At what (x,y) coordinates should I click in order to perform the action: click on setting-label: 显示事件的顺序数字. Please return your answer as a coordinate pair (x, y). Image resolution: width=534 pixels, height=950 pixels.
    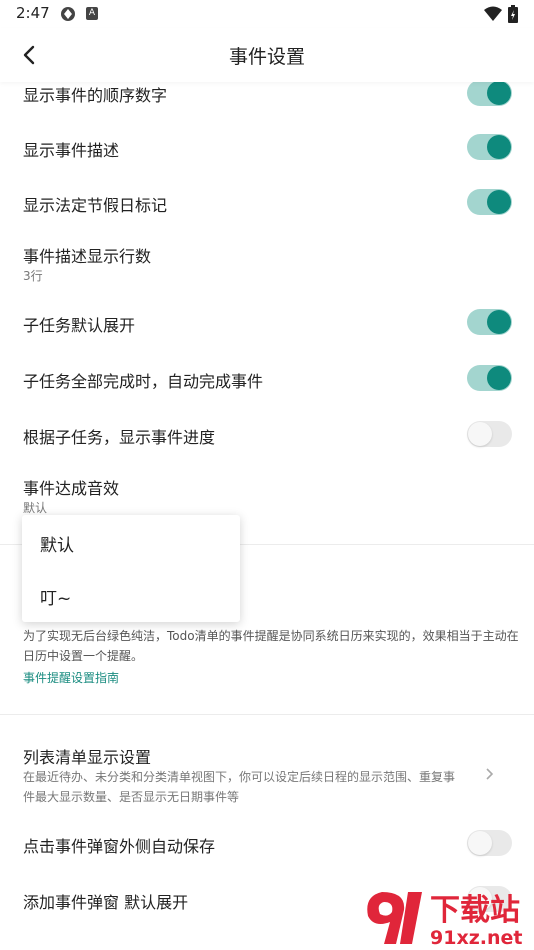
    Looking at the image, I should click on (95, 95).